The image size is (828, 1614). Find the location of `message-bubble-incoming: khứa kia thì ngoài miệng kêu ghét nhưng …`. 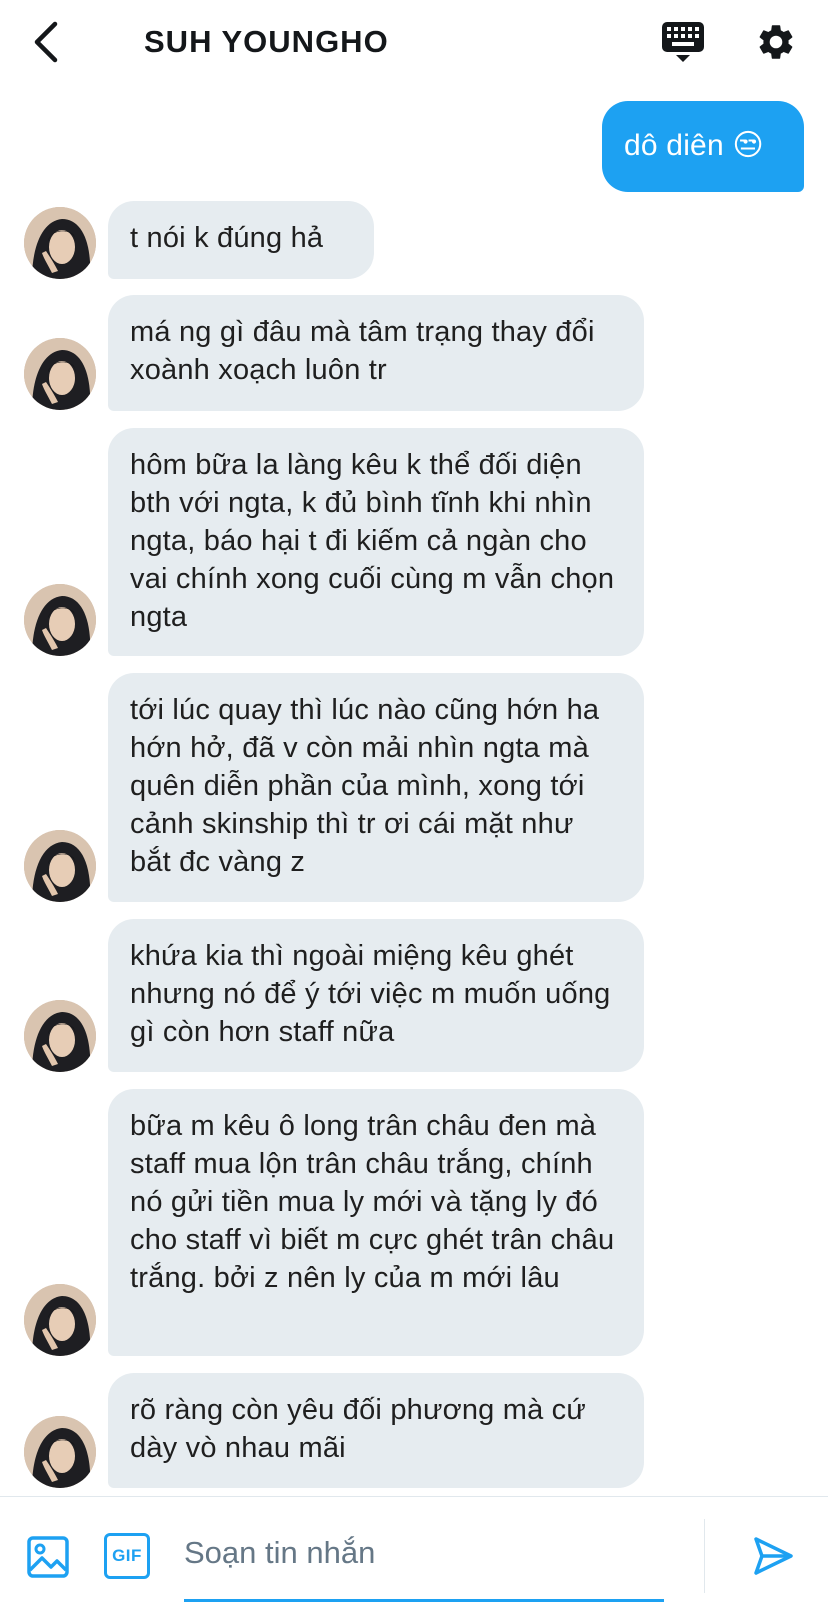

message-bubble-incoming: khứa kia thì ngoài miệng kêu ghét nhưng … is located at coordinates (376, 995).